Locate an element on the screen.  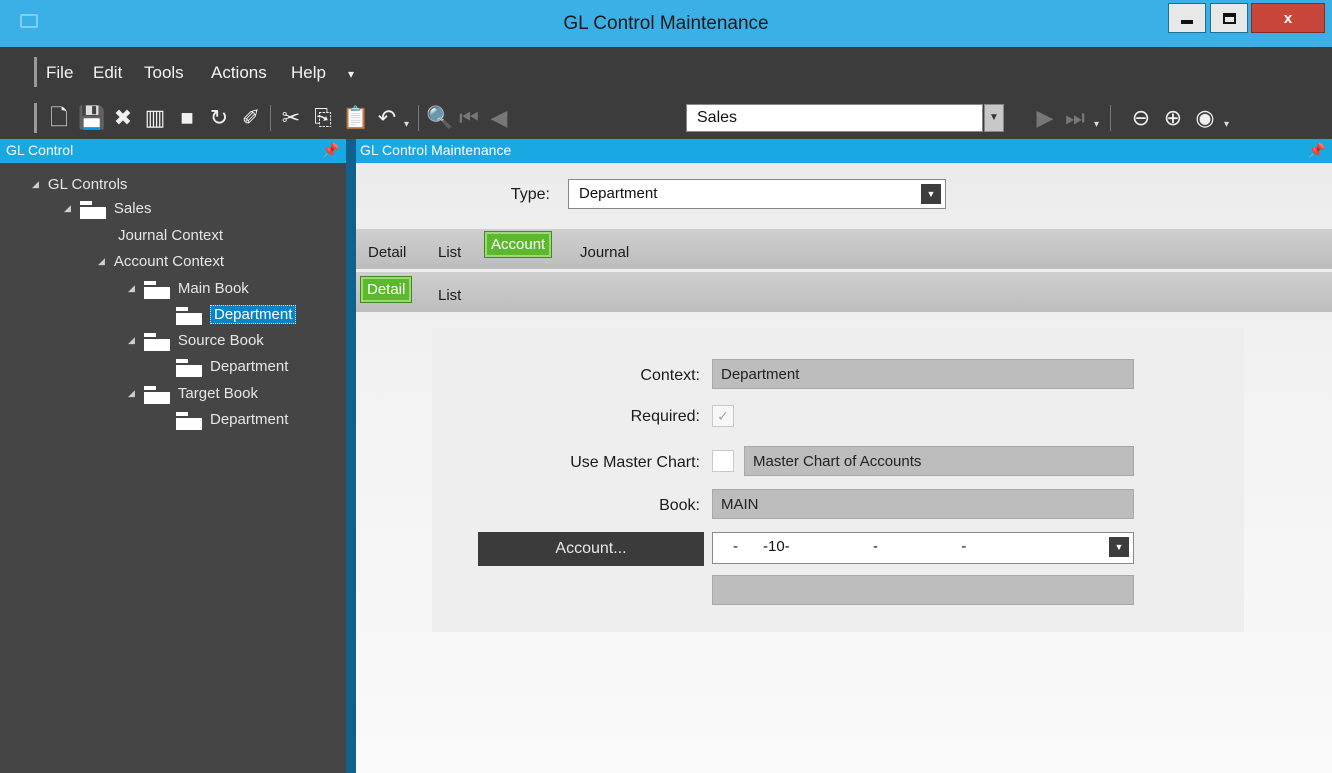
prev-record-icon: ◀ is located at coordinates (499, 118).